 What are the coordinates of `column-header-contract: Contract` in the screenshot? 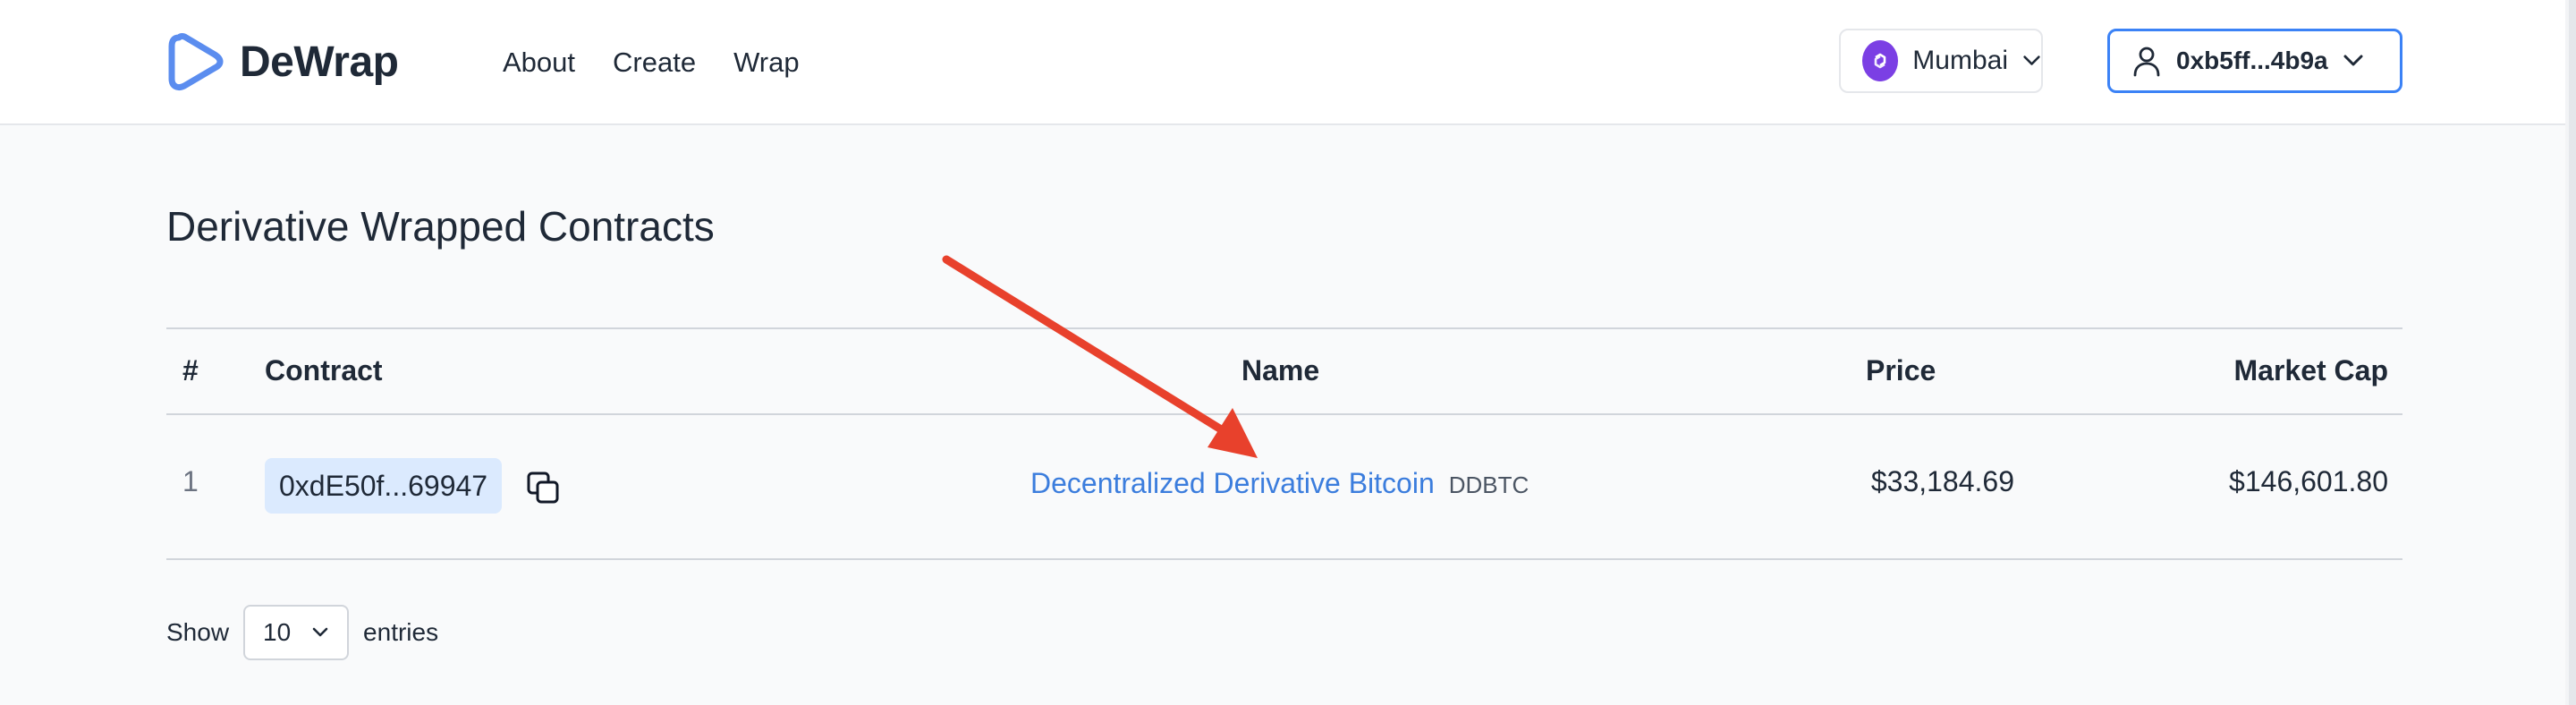 It's located at (324, 370).